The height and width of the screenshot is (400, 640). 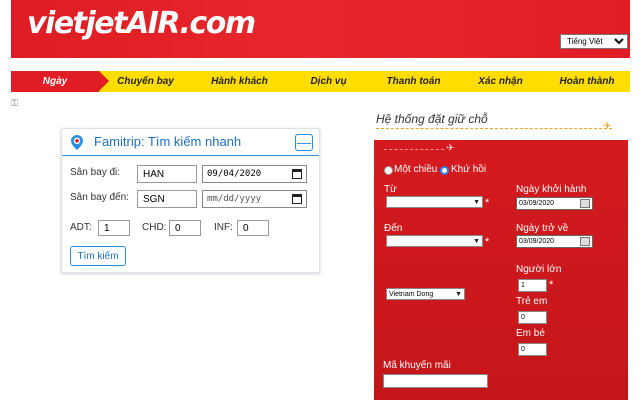 What do you see at coordinates (328, 81) in the screenshot?
I see `step-services: Dịch vụ` at bounding box center [328, 81].